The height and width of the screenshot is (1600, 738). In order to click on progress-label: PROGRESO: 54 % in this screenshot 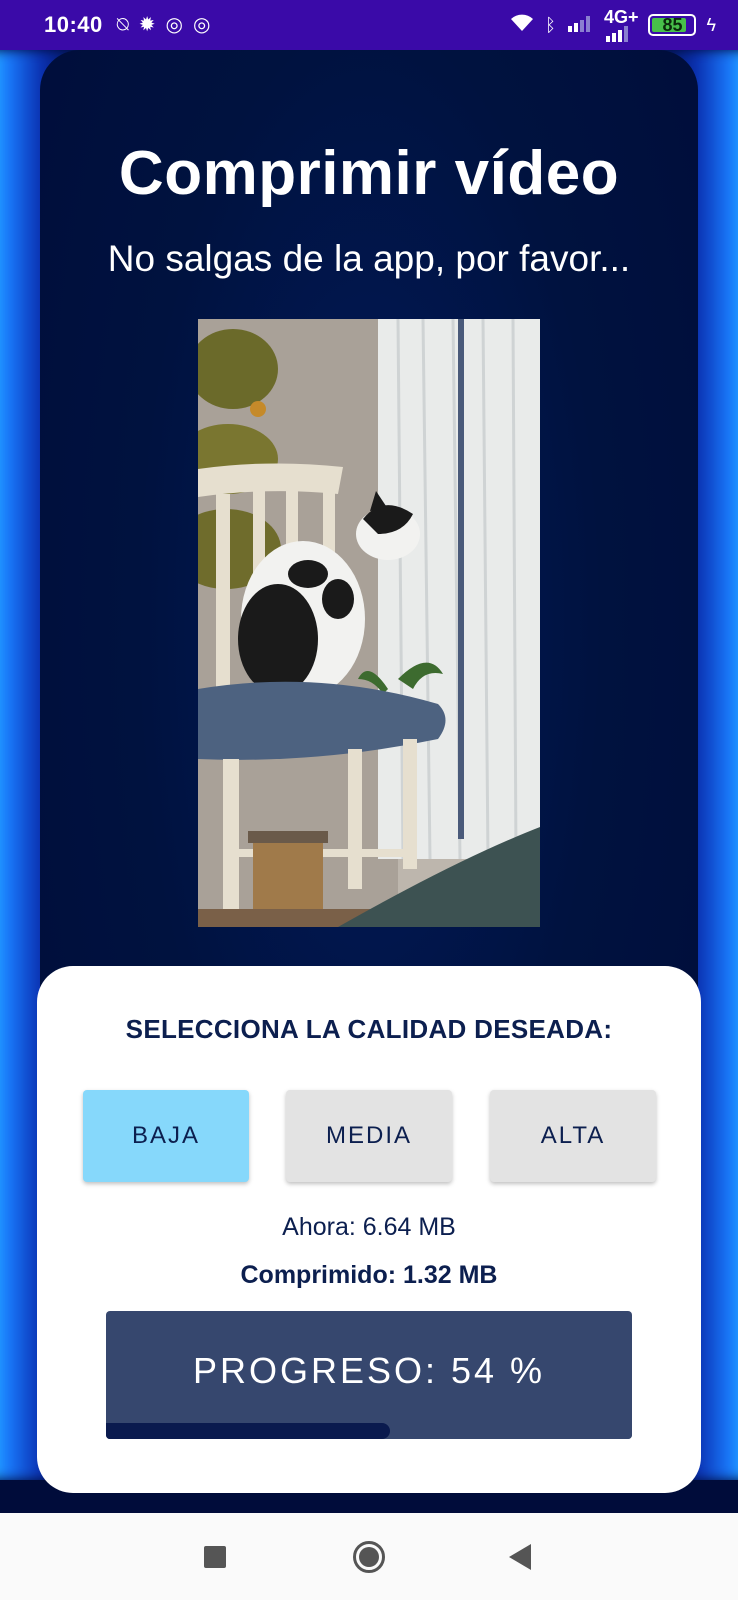, I will do `click(369, 1370)`.